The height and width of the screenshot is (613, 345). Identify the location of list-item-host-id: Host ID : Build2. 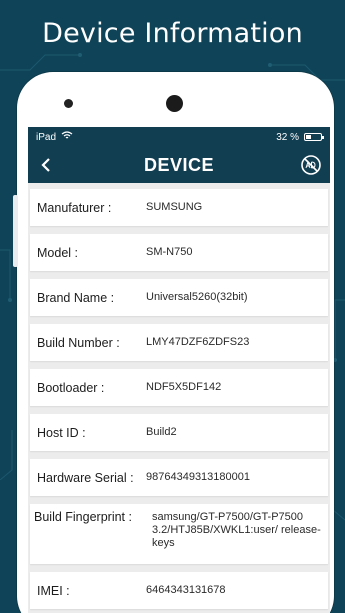
(179, 432).